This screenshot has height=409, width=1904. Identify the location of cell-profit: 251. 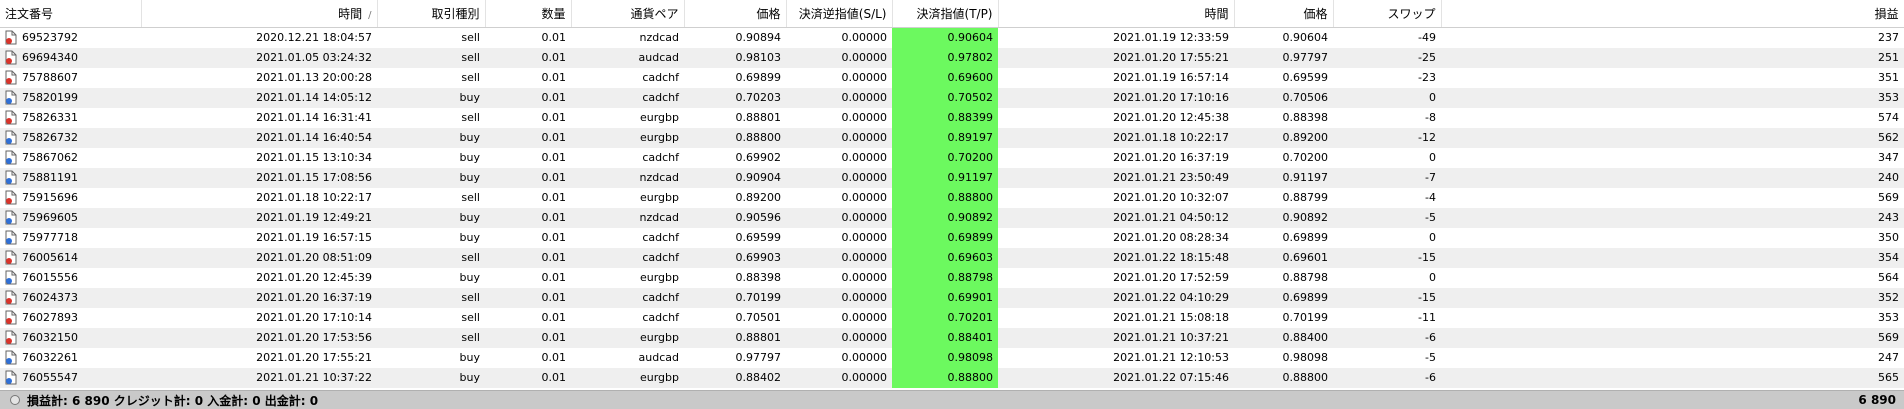
(1672, 57).